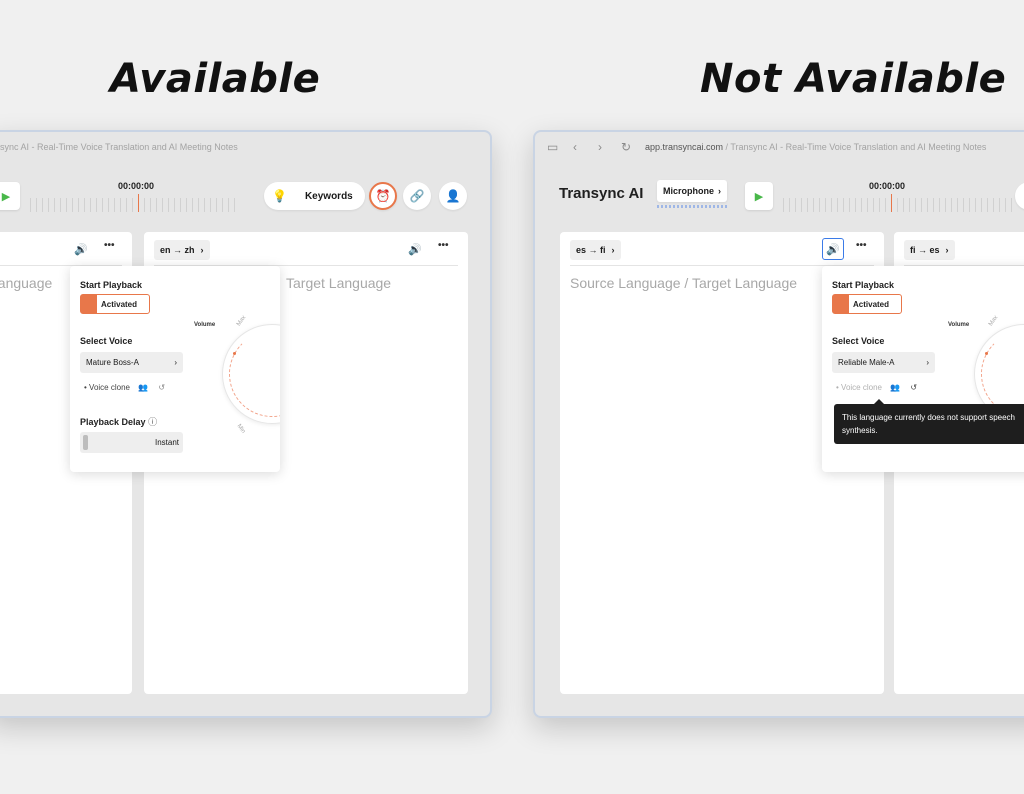 The width and height of the screenshot is (1024, 794). Describe the element at coordinates (684, 283) in the screenshot. I see `source-placeholder: Source Language / Target Language` at that location.